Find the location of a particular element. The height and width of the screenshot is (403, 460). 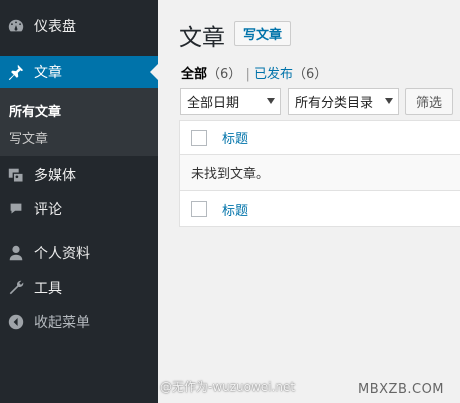

sidebar-collapse-menu: 收起菜单 is located at coordinates (79, 322).